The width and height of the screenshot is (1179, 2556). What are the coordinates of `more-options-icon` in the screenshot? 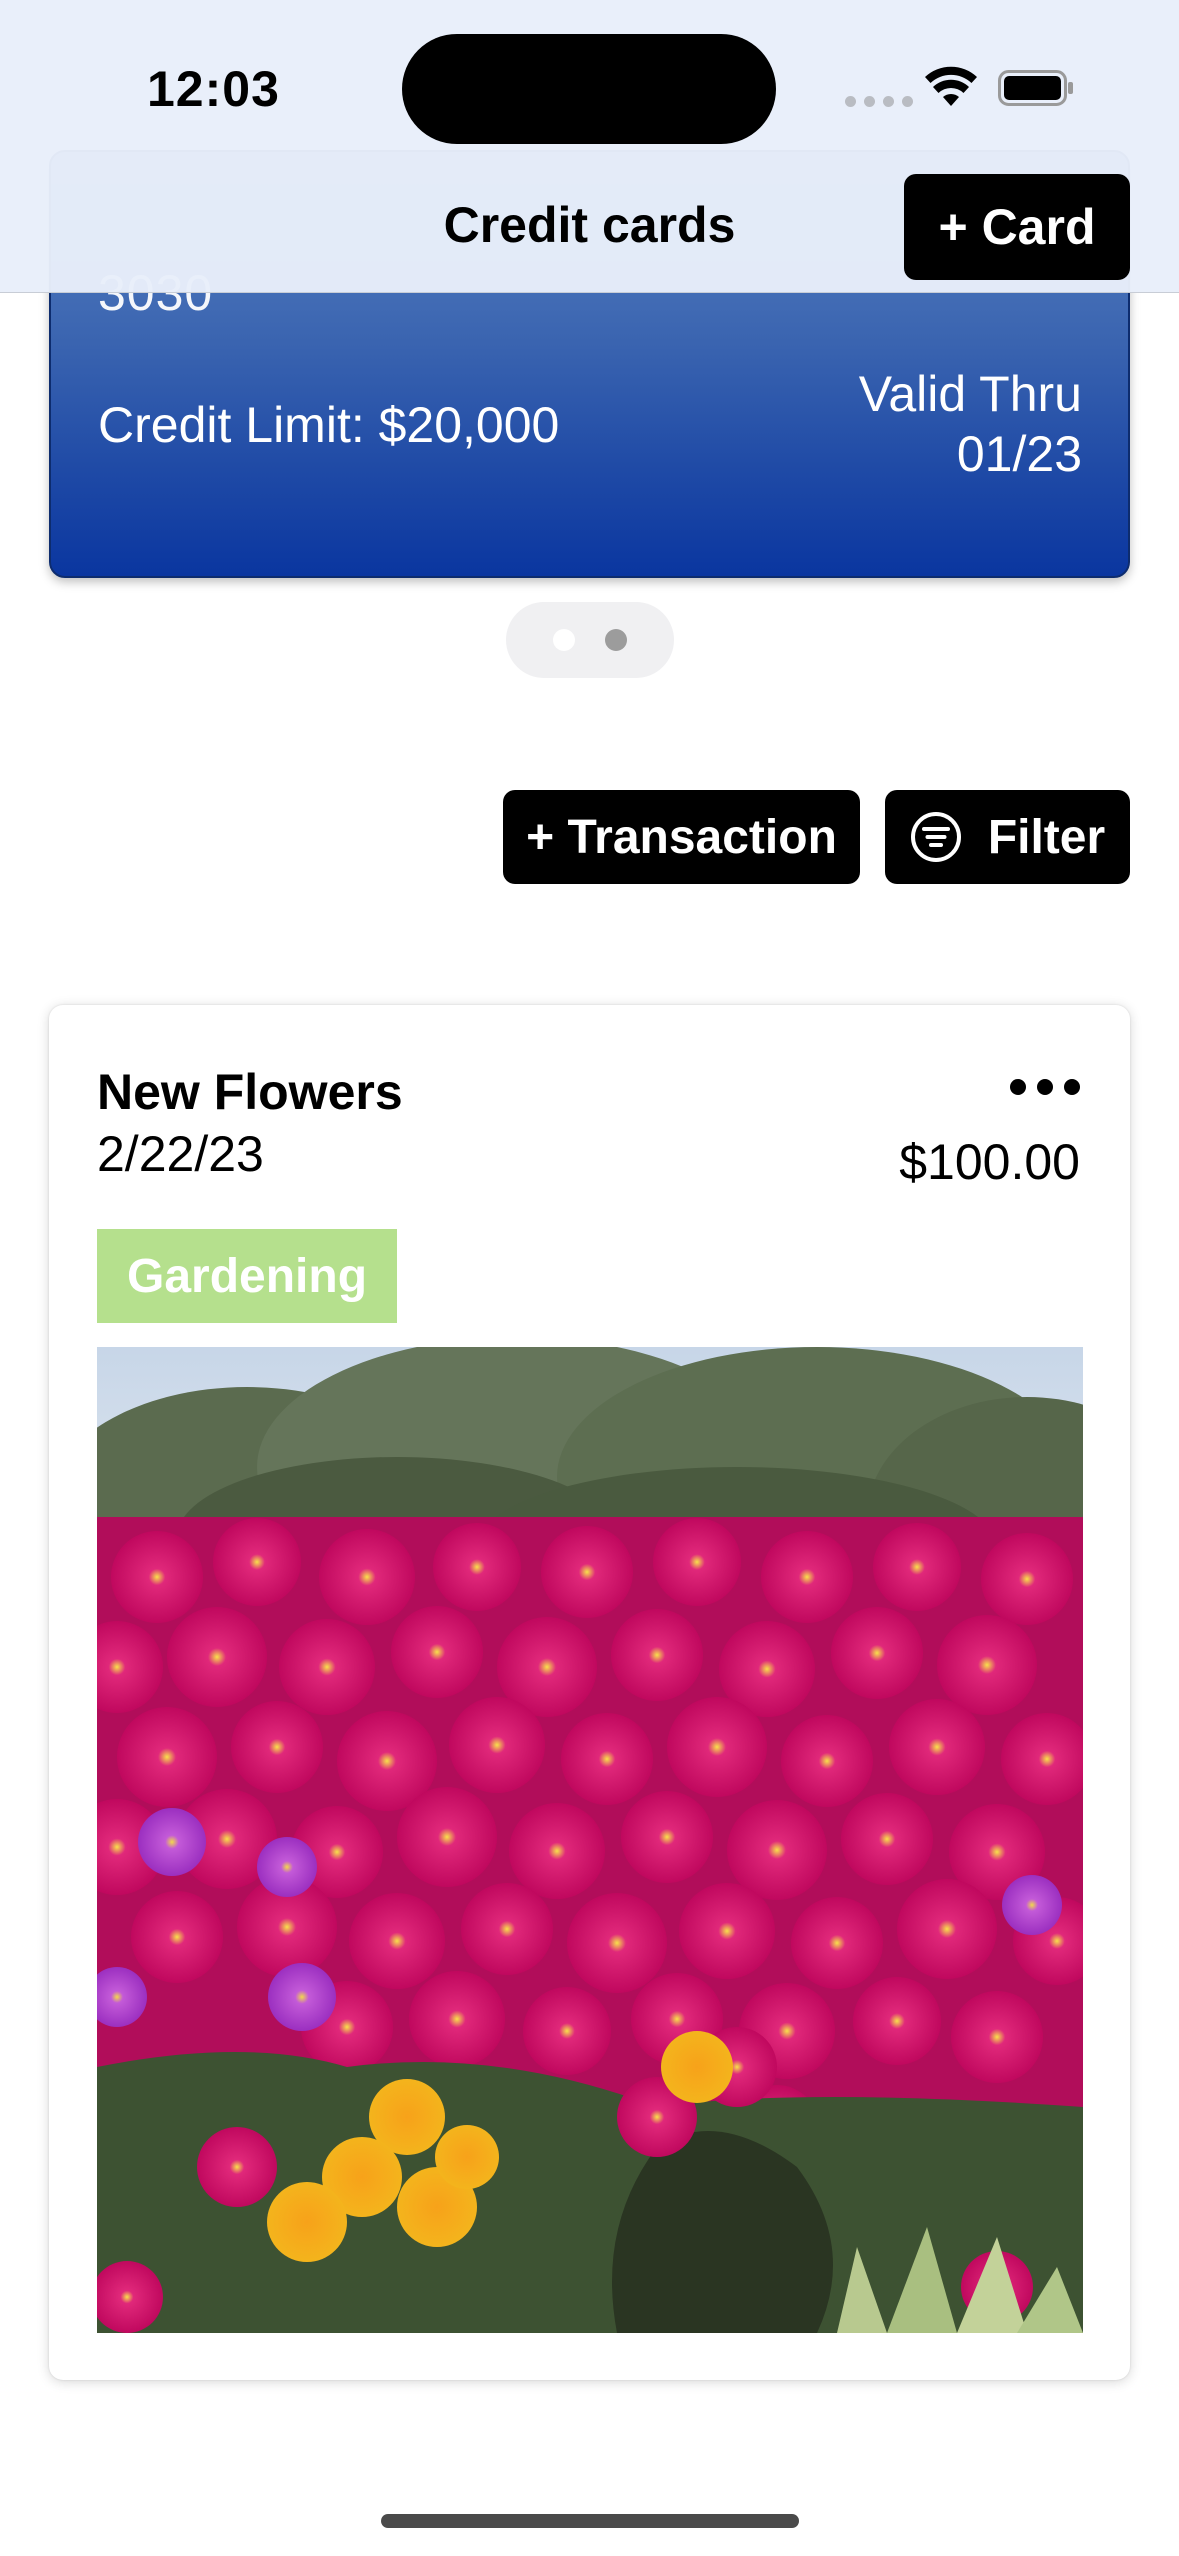 It's located at (1045, 1087).